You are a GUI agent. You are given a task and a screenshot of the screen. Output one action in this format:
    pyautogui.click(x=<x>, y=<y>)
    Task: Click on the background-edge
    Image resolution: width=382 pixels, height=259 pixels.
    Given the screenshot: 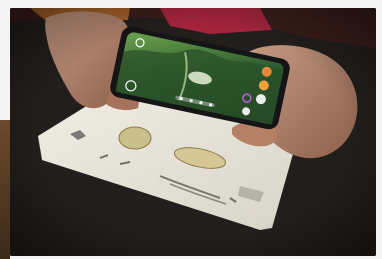 What is the action you would take?
    pyautogui.click(x=5, y=189)
    